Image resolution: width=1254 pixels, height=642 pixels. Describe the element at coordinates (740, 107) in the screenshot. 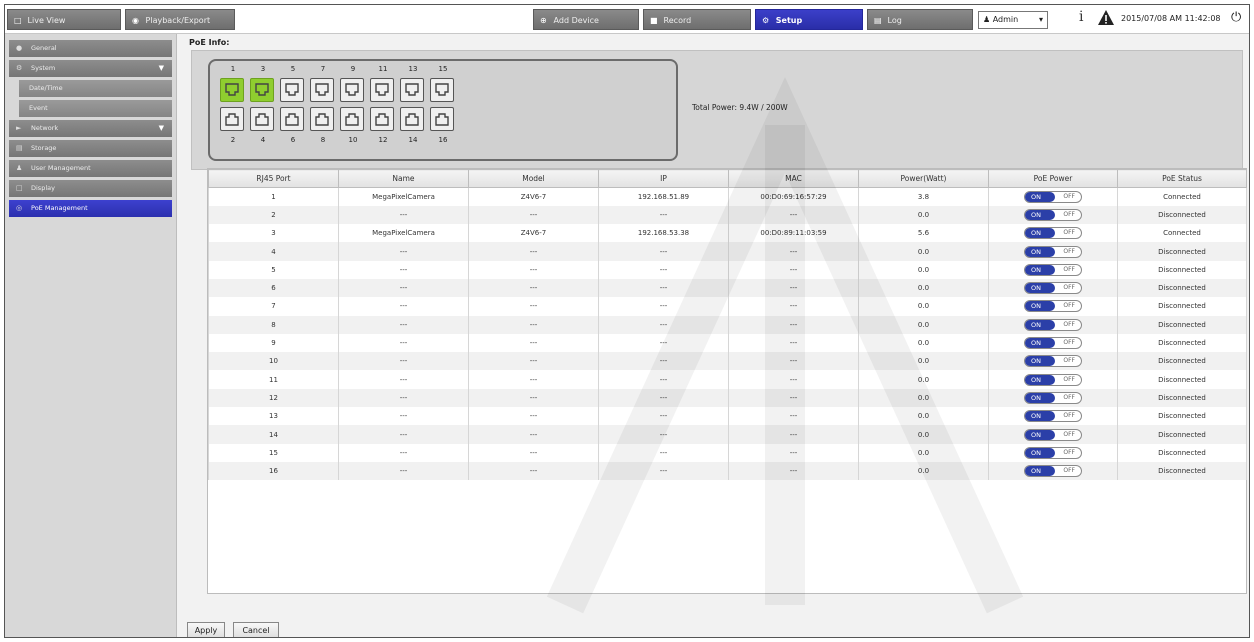

I see `total-power-text: Total Power: 9.4W / 200W` at that location.